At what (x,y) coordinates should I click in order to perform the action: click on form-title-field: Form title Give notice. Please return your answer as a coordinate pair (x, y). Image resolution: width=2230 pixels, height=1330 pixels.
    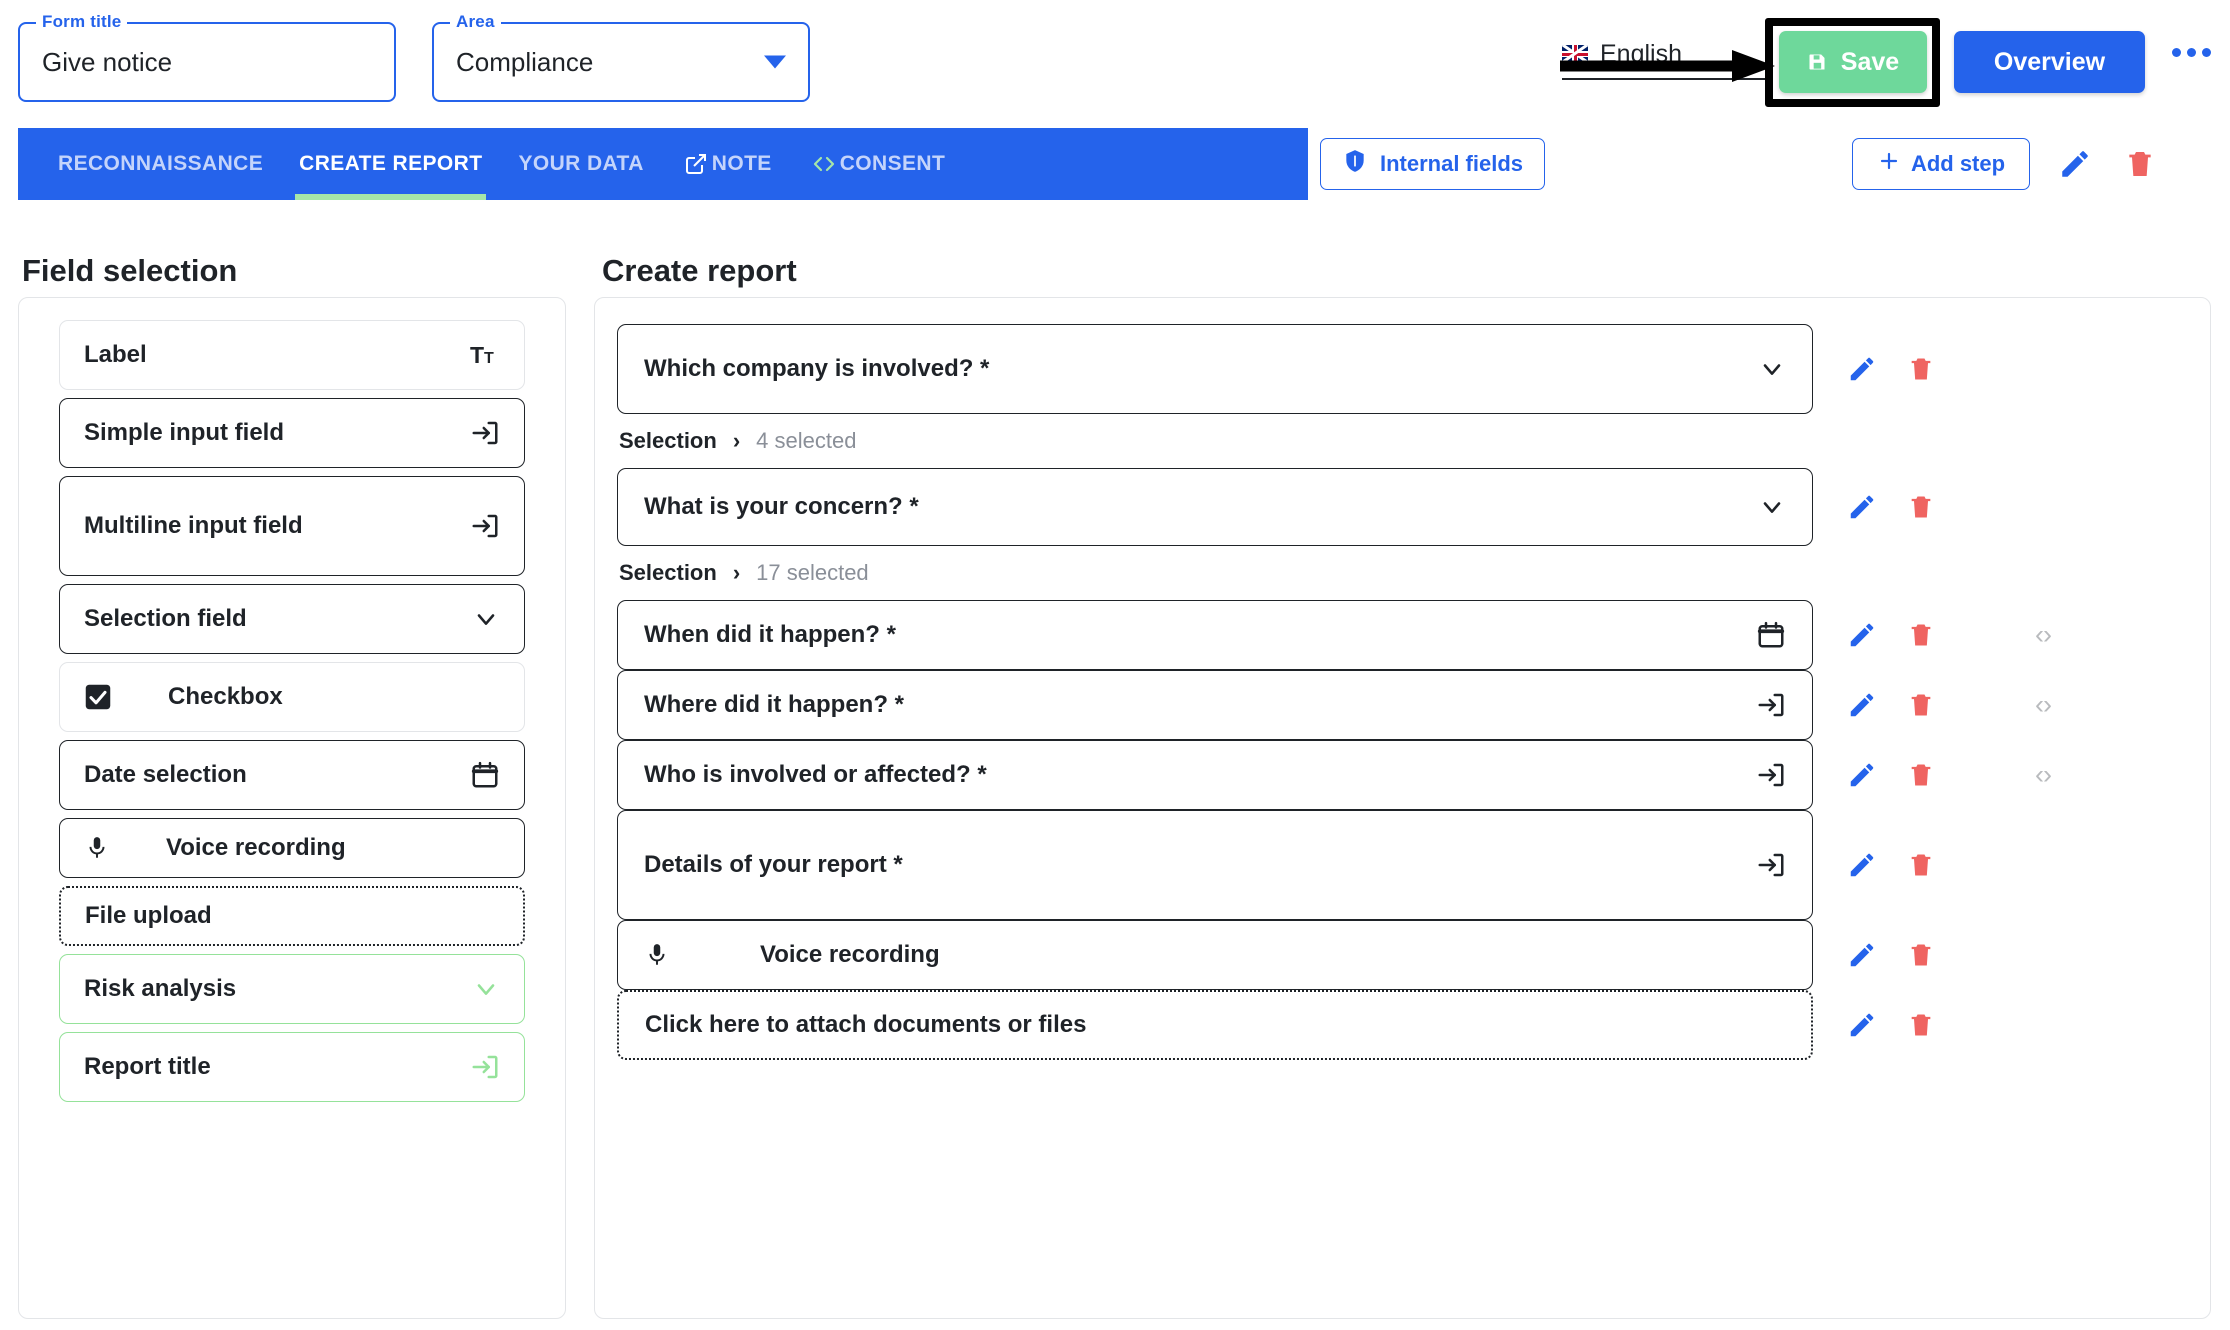
    Looking at the image, I should click on (207, 57).